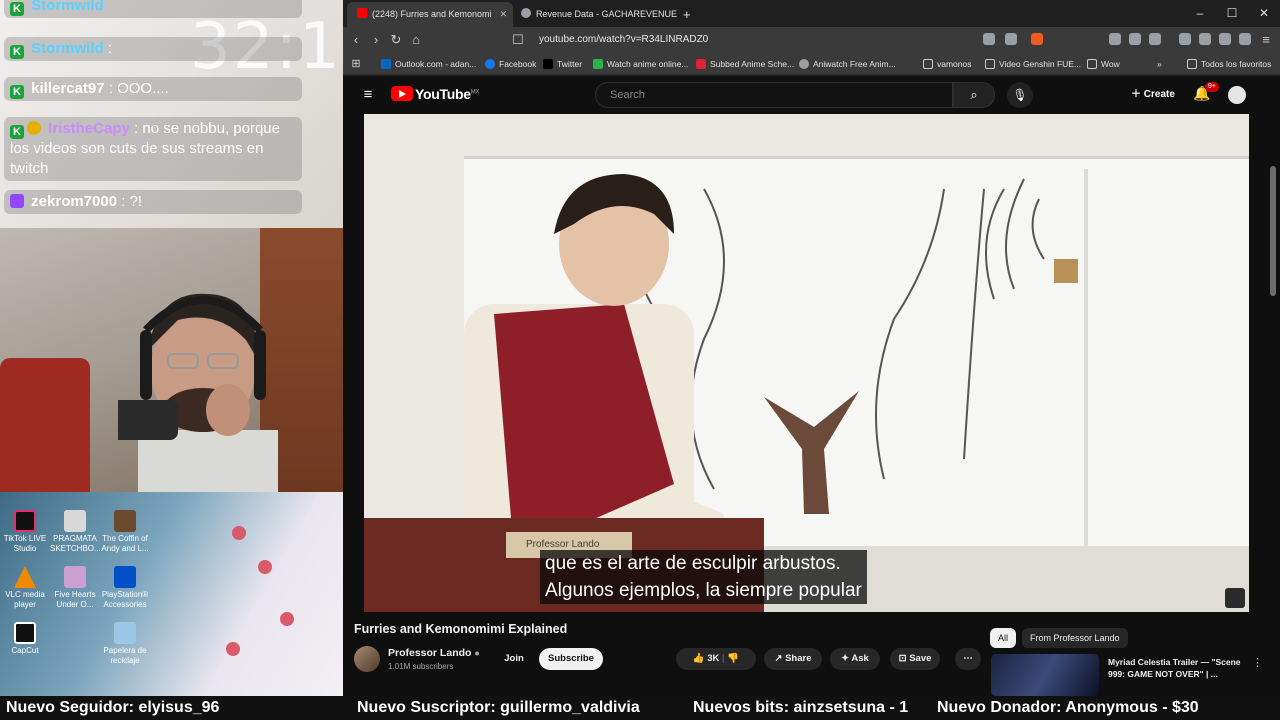 This screenshot has height=720, width=1280. I want to click on chat-message: zekrom7000 : ?!, so click(153, 202).